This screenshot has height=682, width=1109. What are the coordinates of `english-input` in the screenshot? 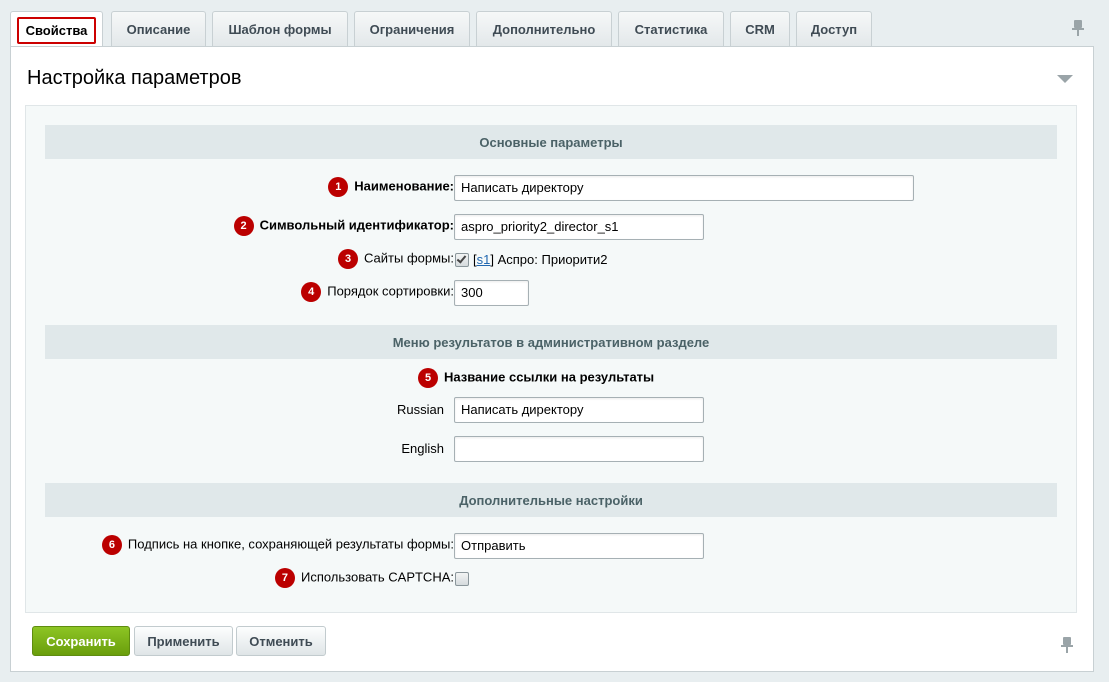 It's located at (579, 449).